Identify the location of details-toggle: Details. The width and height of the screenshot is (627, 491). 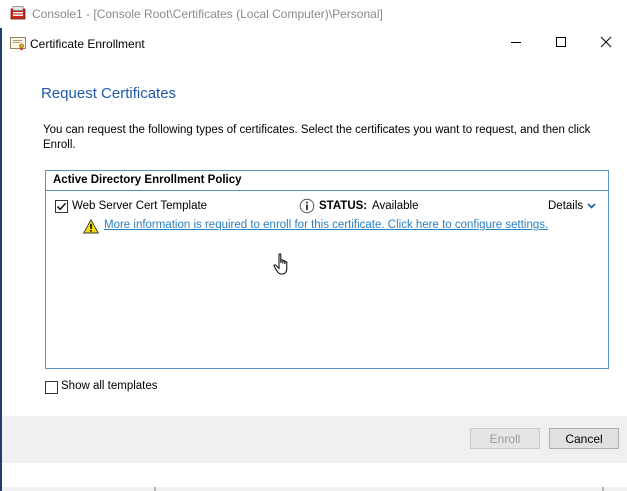
(572, 206).